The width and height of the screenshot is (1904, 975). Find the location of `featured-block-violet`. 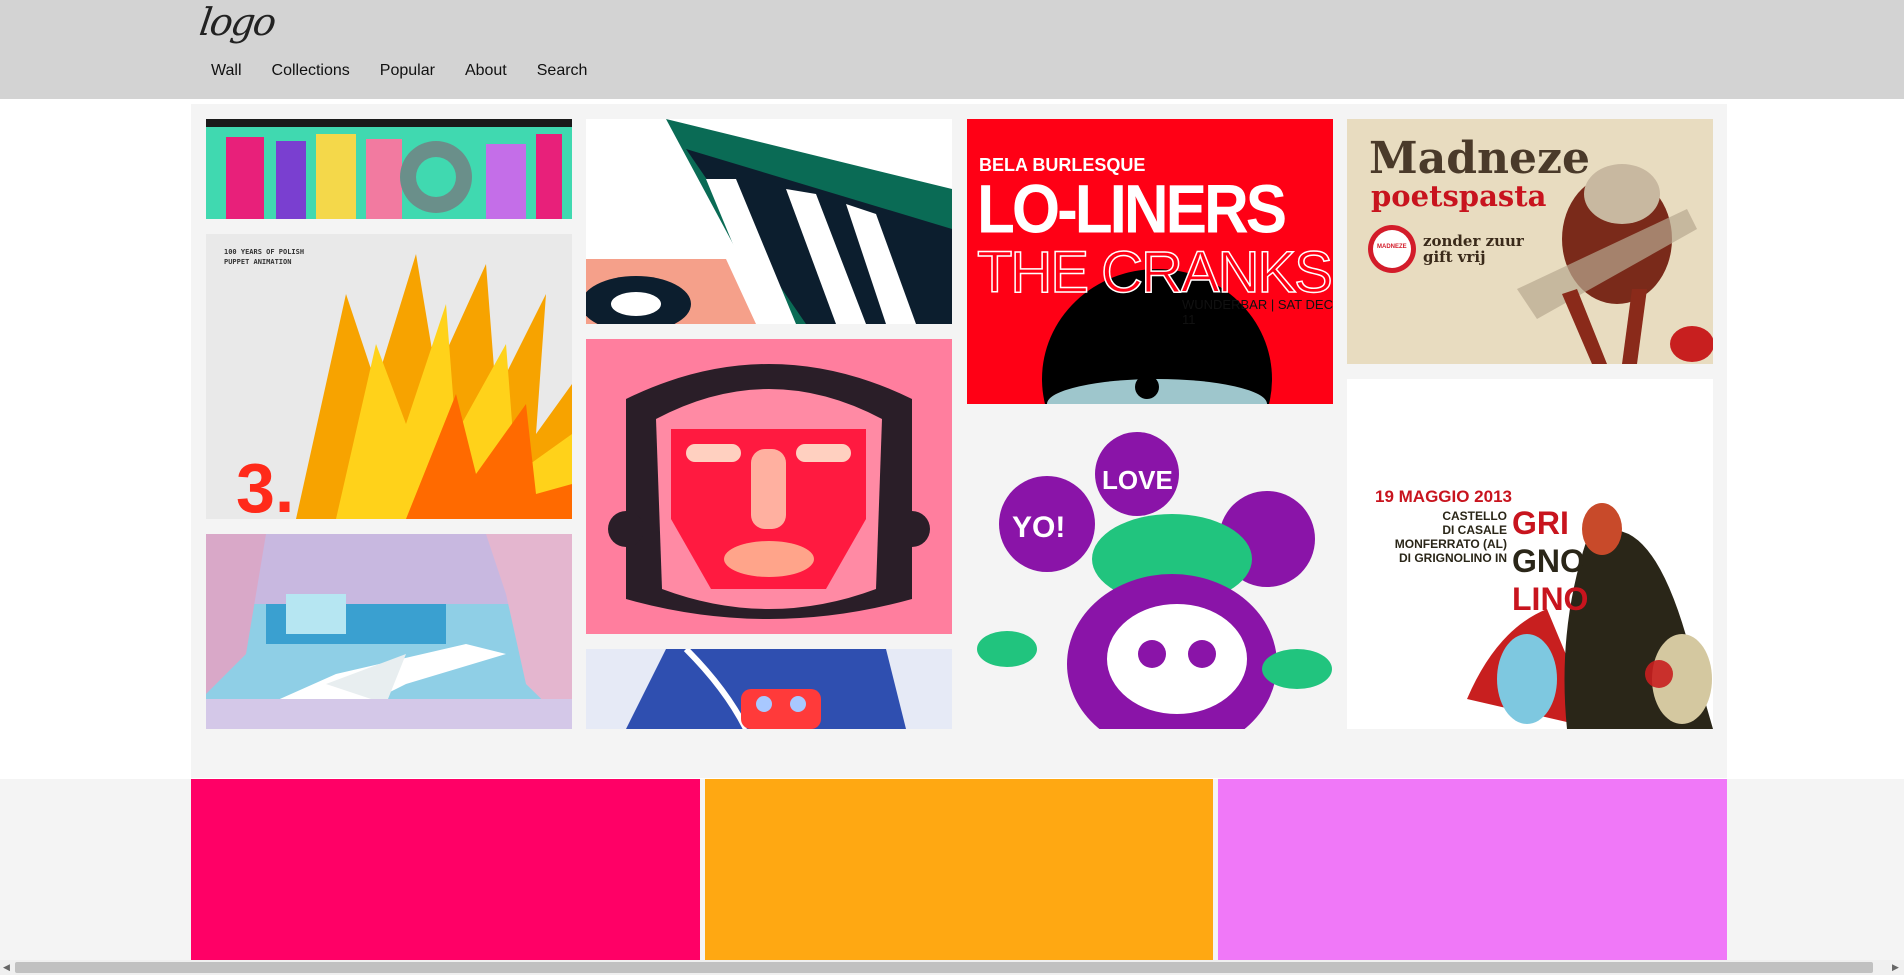

featured-block-violet is located at coordinates (1472, 869).